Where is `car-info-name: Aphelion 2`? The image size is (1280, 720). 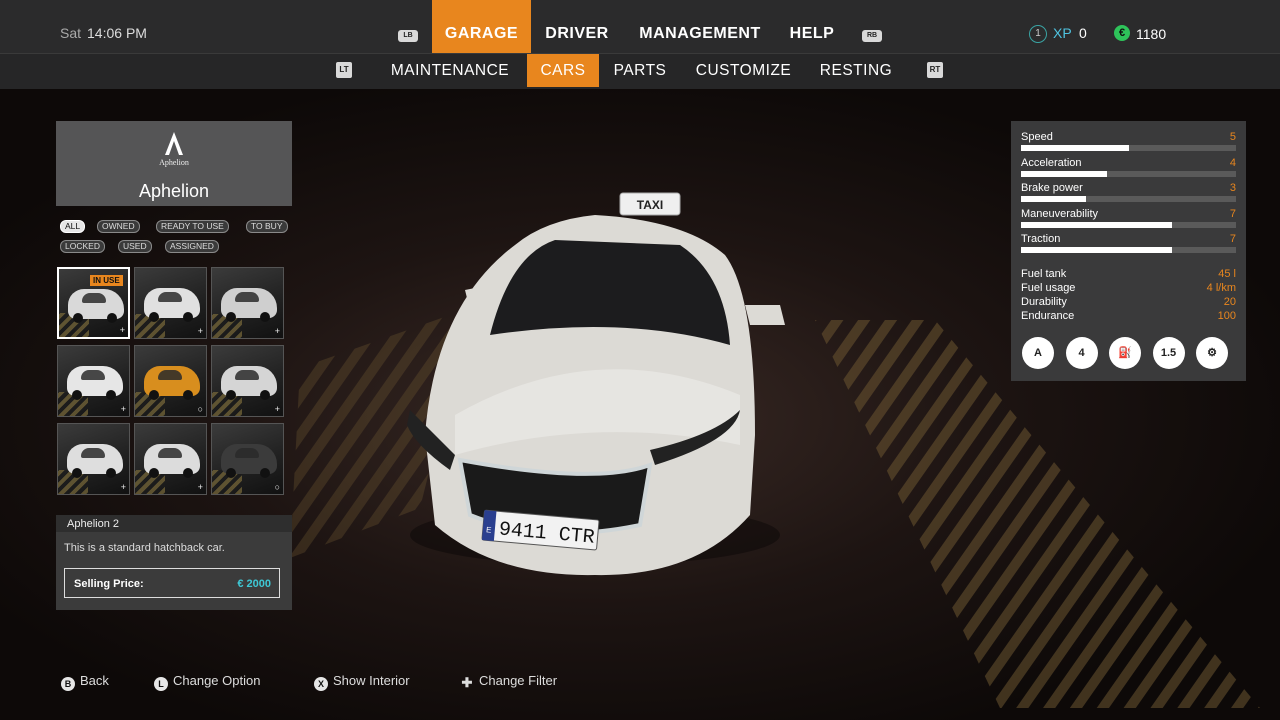
car-info-name: Aphelion 2 is located at coordinates (93, 524).